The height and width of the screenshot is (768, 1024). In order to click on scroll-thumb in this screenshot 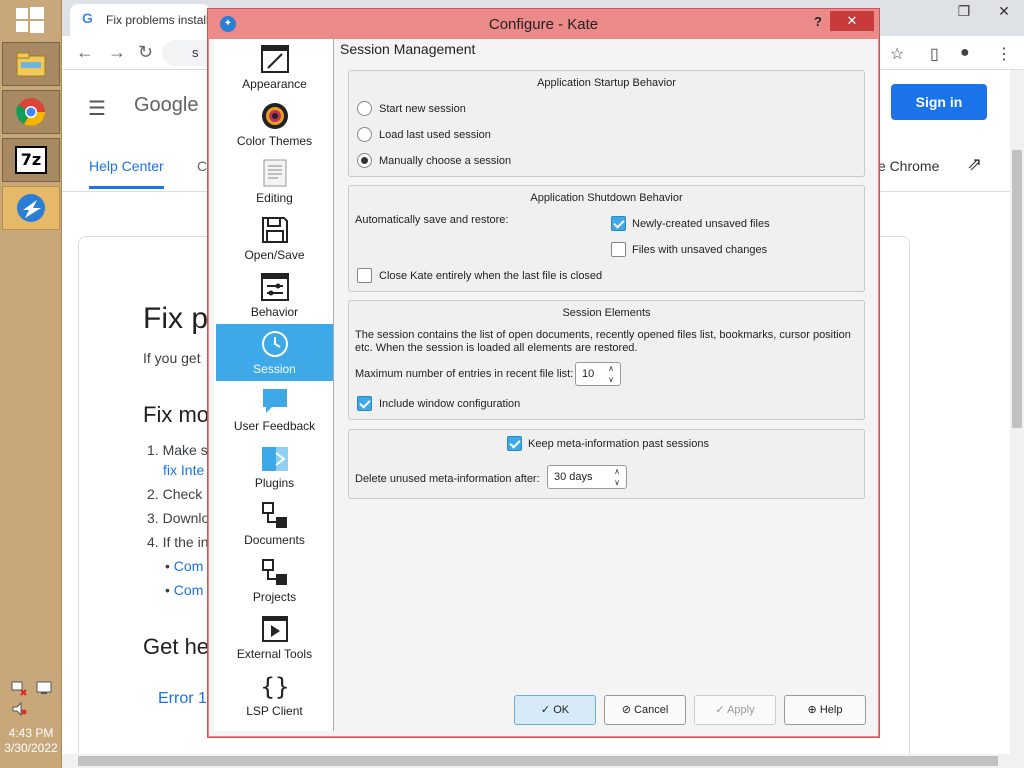, I will do `click(1017, 289)`.